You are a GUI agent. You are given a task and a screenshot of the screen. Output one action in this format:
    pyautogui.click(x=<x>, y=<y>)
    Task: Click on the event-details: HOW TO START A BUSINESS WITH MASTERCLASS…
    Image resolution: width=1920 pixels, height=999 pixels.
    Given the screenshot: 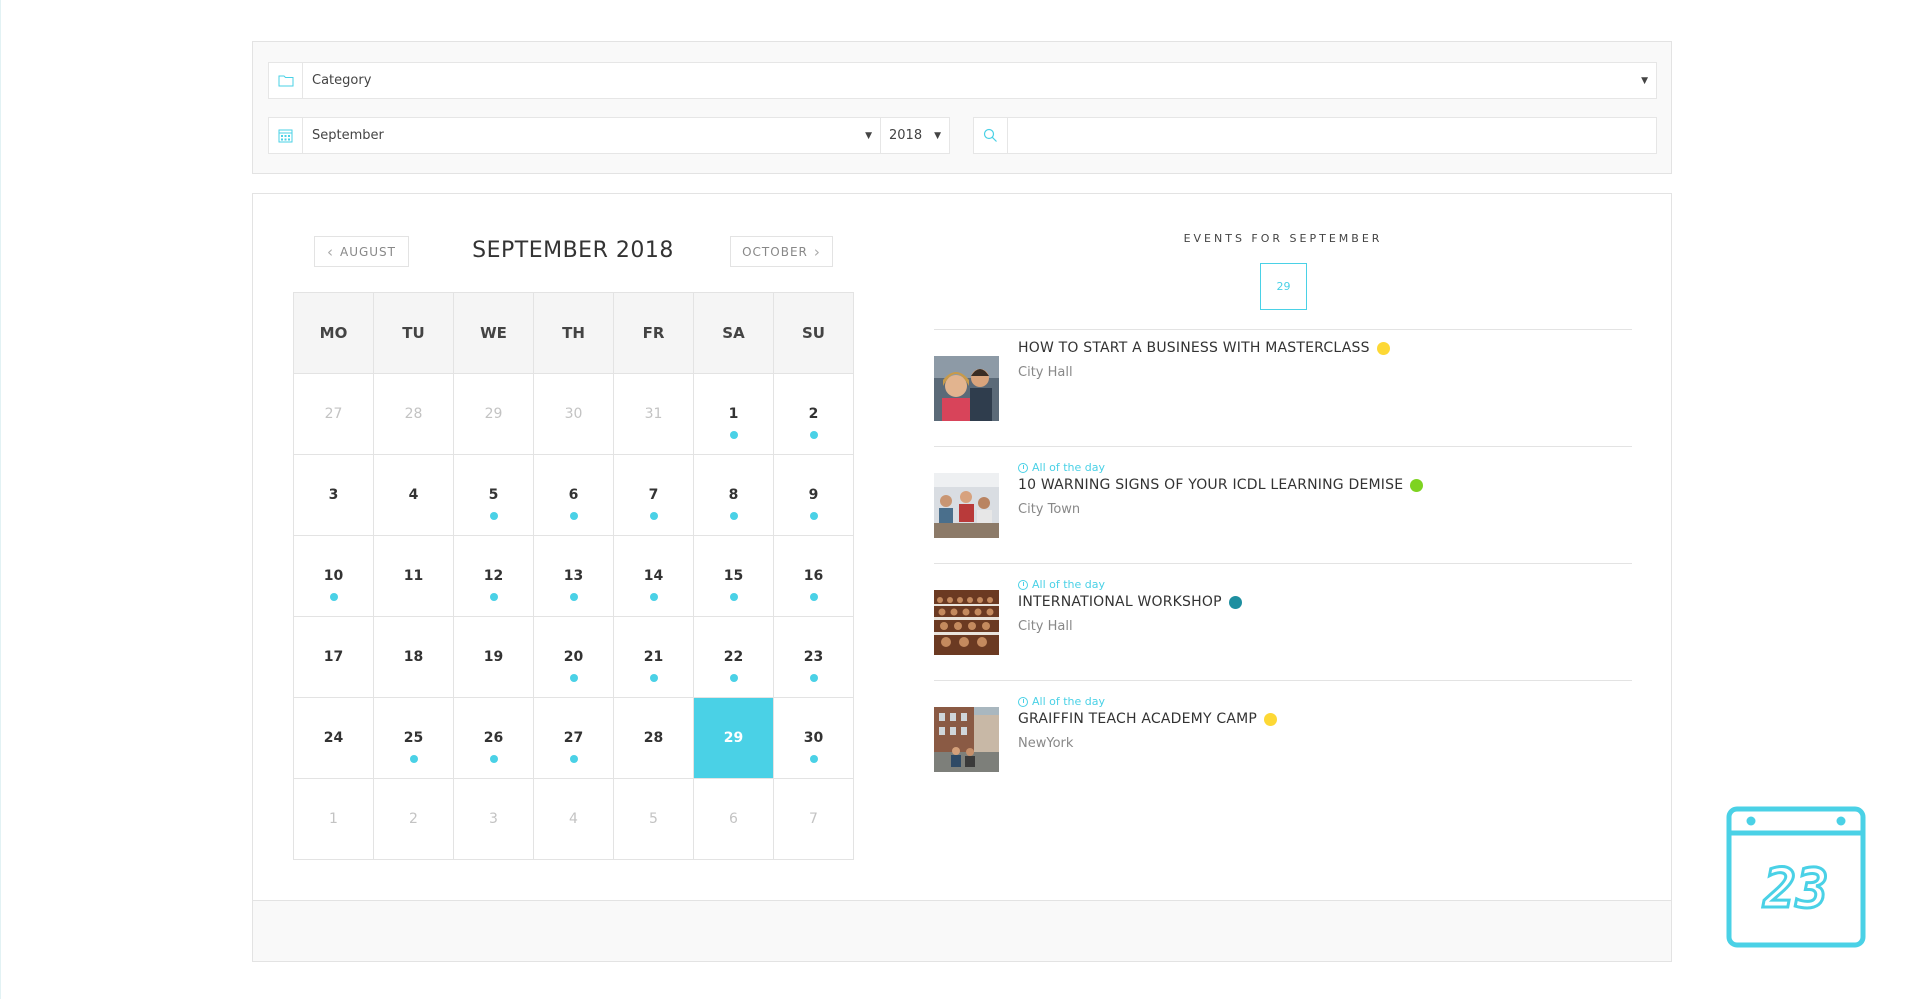 What is the action you would take?
    pyautogui.click(x=1325, y=388)
    